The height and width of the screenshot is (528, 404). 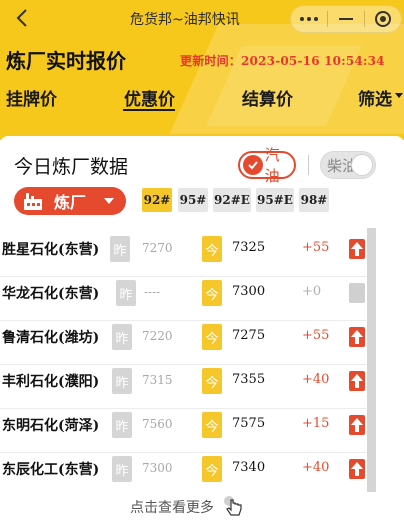 What do you see at coordinates (157, 336) in the screenshot?
I see `yesterday-price: 7220` at bounding box center [157, 336].